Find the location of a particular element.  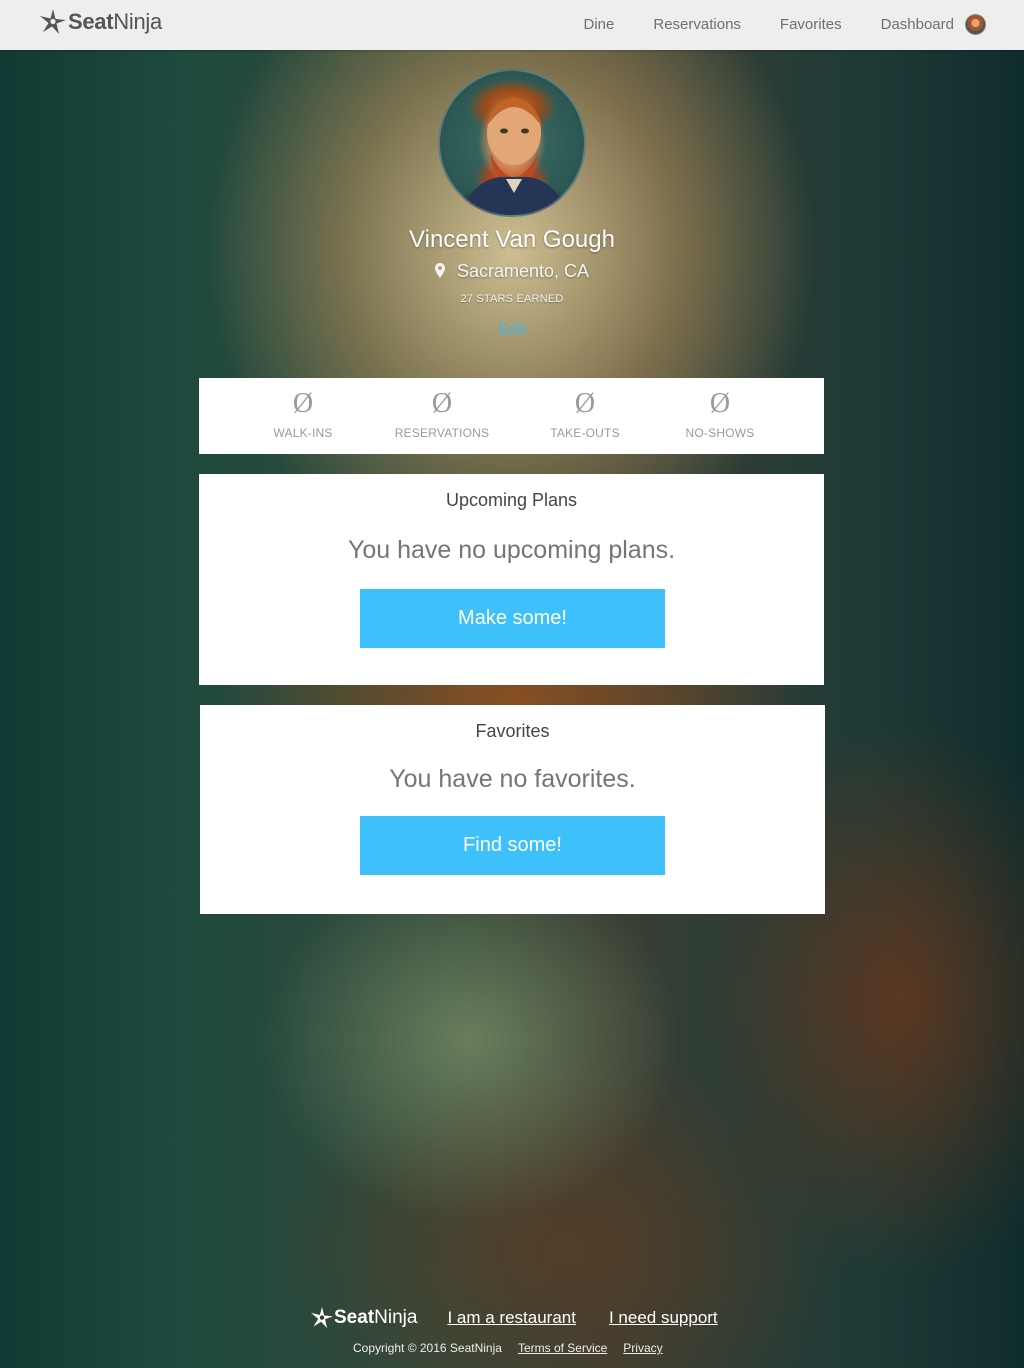

stat-walk-ins: Ø WALK-INS is located at coordinates (303, 409).